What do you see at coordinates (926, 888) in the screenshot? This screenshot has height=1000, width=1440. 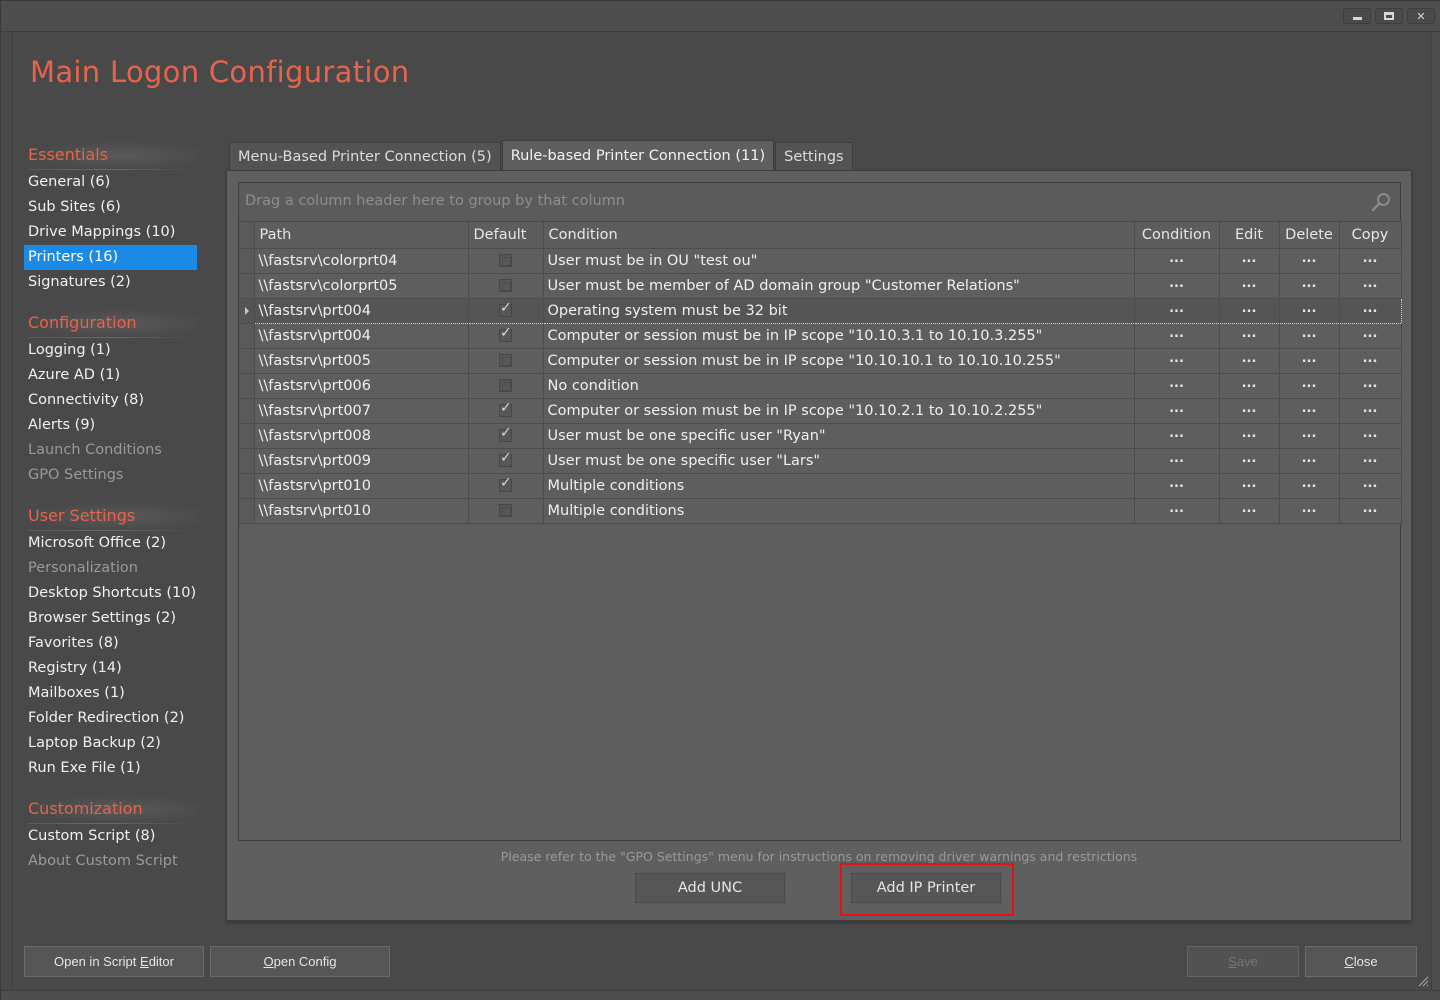 I see `add-ip-printer-button: Add IP Printer` at bounding box center [926, 888].